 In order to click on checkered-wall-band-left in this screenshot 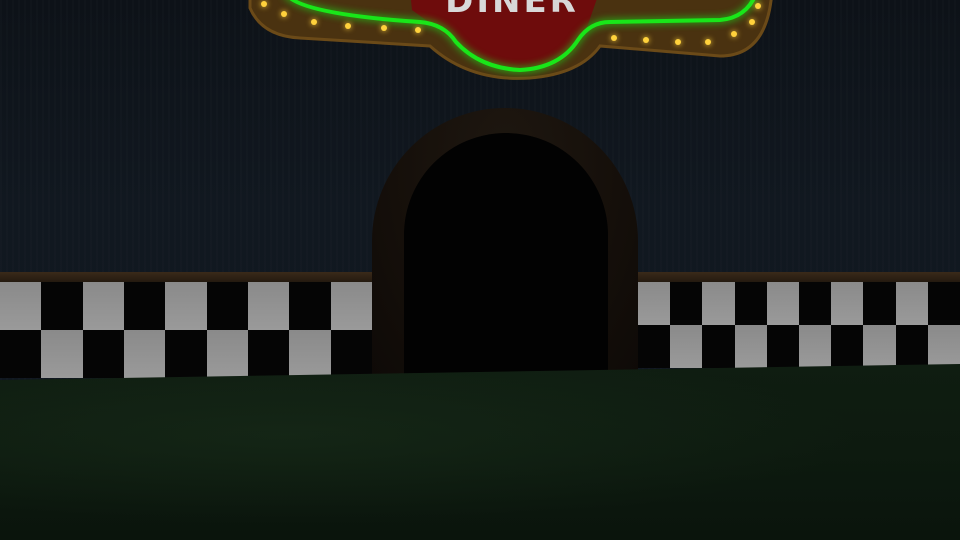, I will do `click(186, 330)`.